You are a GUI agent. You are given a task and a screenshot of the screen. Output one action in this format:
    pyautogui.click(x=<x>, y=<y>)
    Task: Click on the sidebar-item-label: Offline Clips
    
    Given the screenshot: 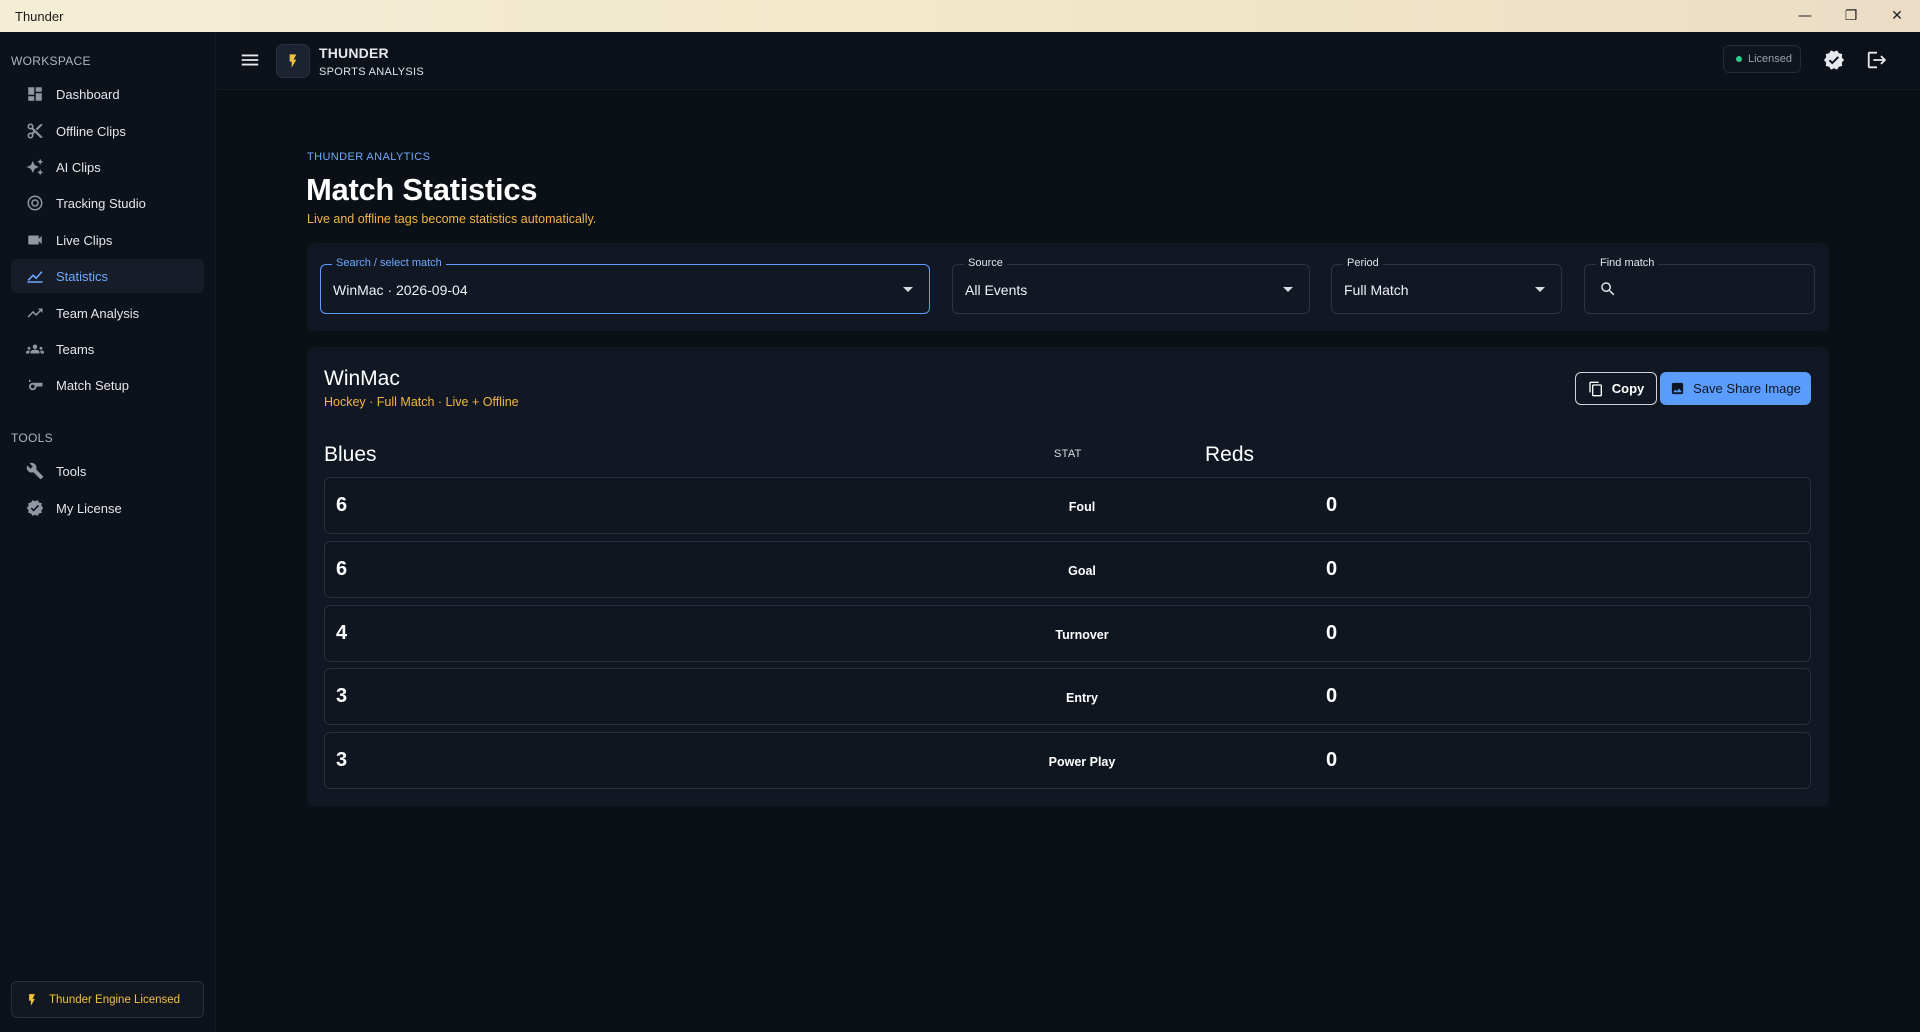 What is the action you would take?
    pyautogui.click(x=91, y=131)
    